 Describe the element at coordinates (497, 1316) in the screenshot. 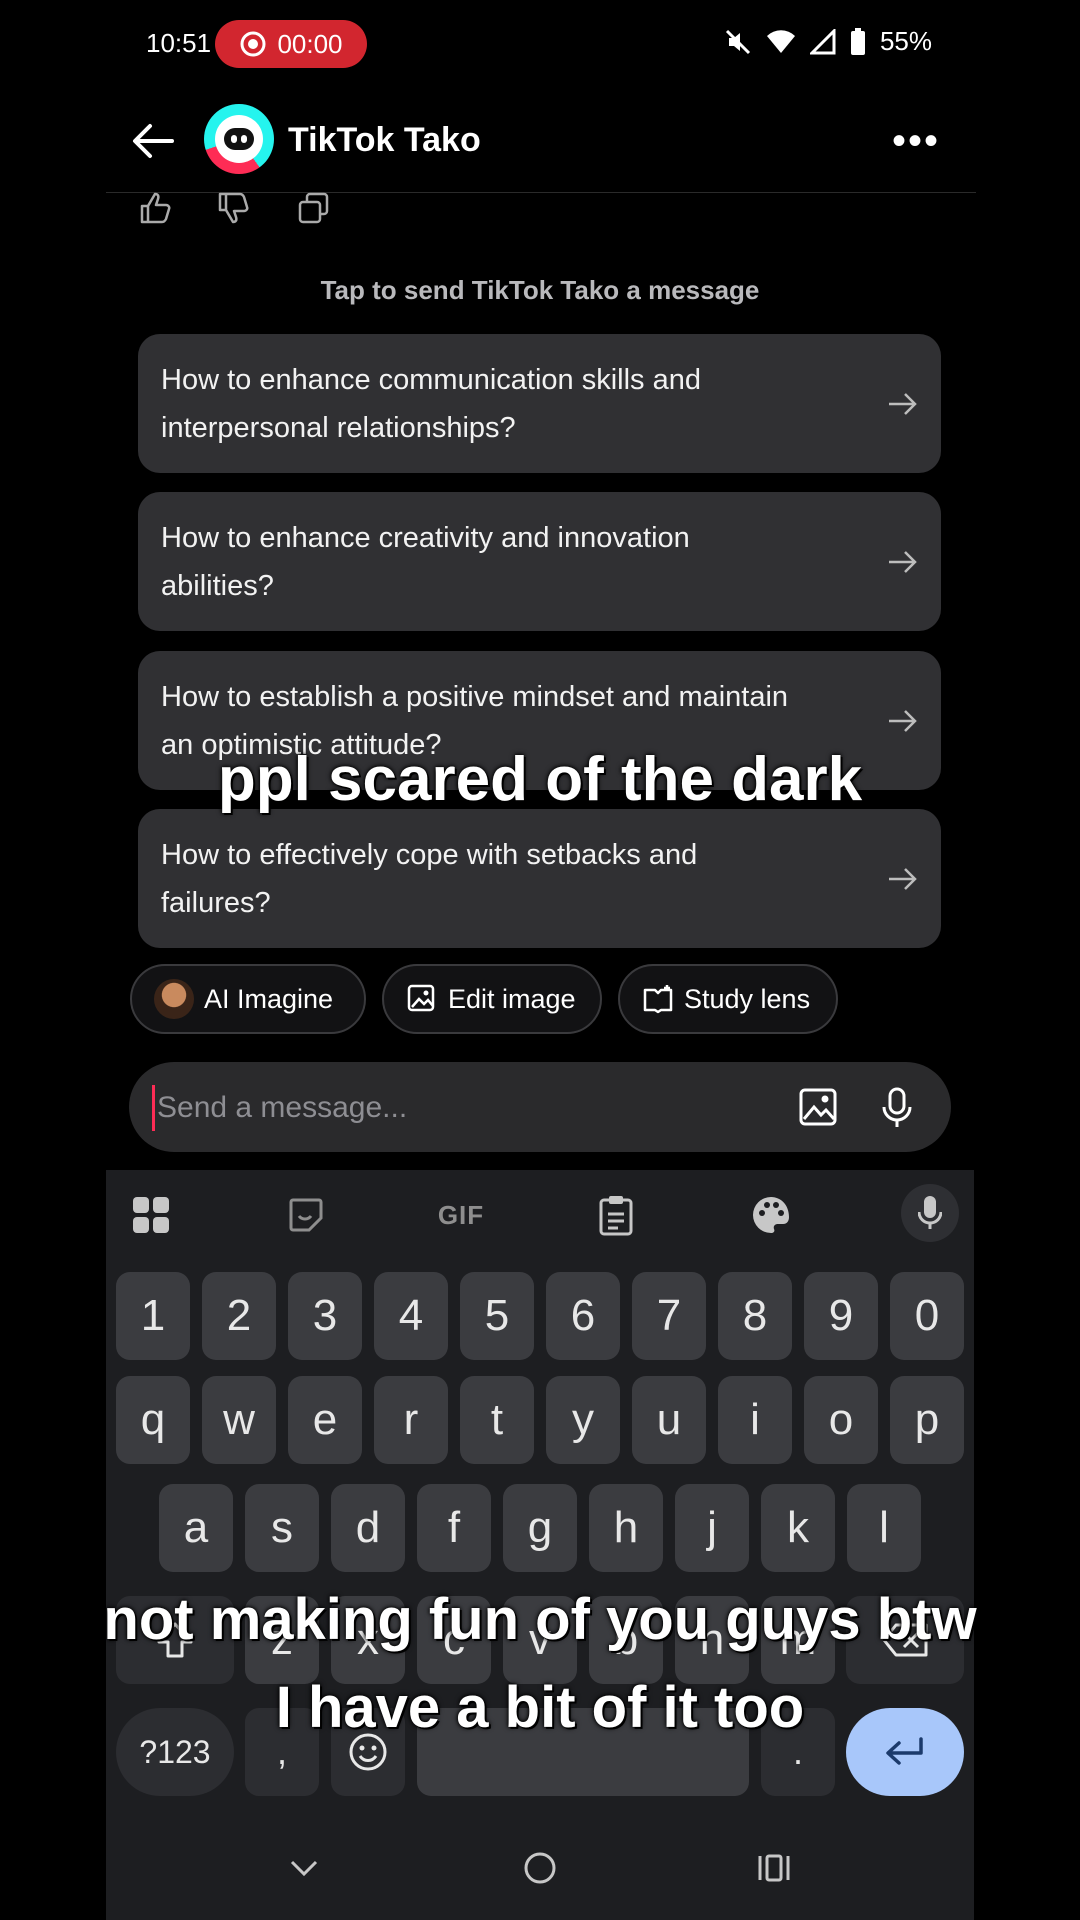

I see `key-5: 5` at that location.